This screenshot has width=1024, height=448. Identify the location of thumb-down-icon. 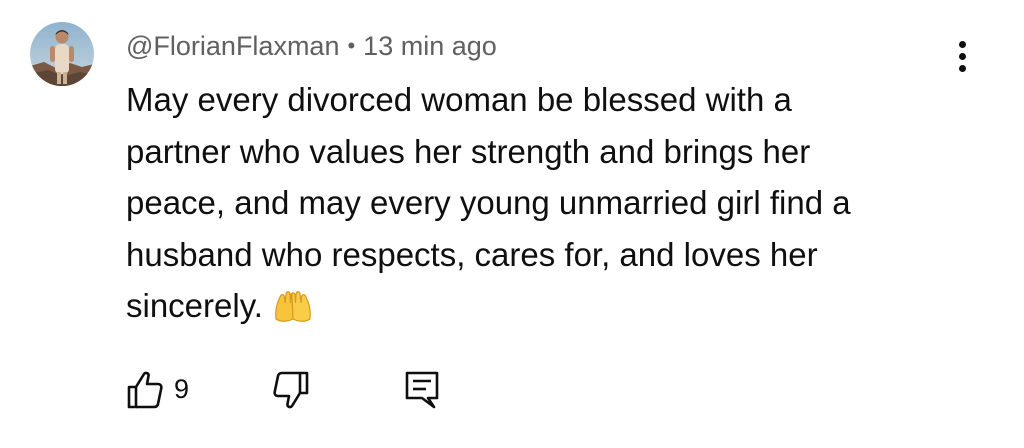
(291, 390).